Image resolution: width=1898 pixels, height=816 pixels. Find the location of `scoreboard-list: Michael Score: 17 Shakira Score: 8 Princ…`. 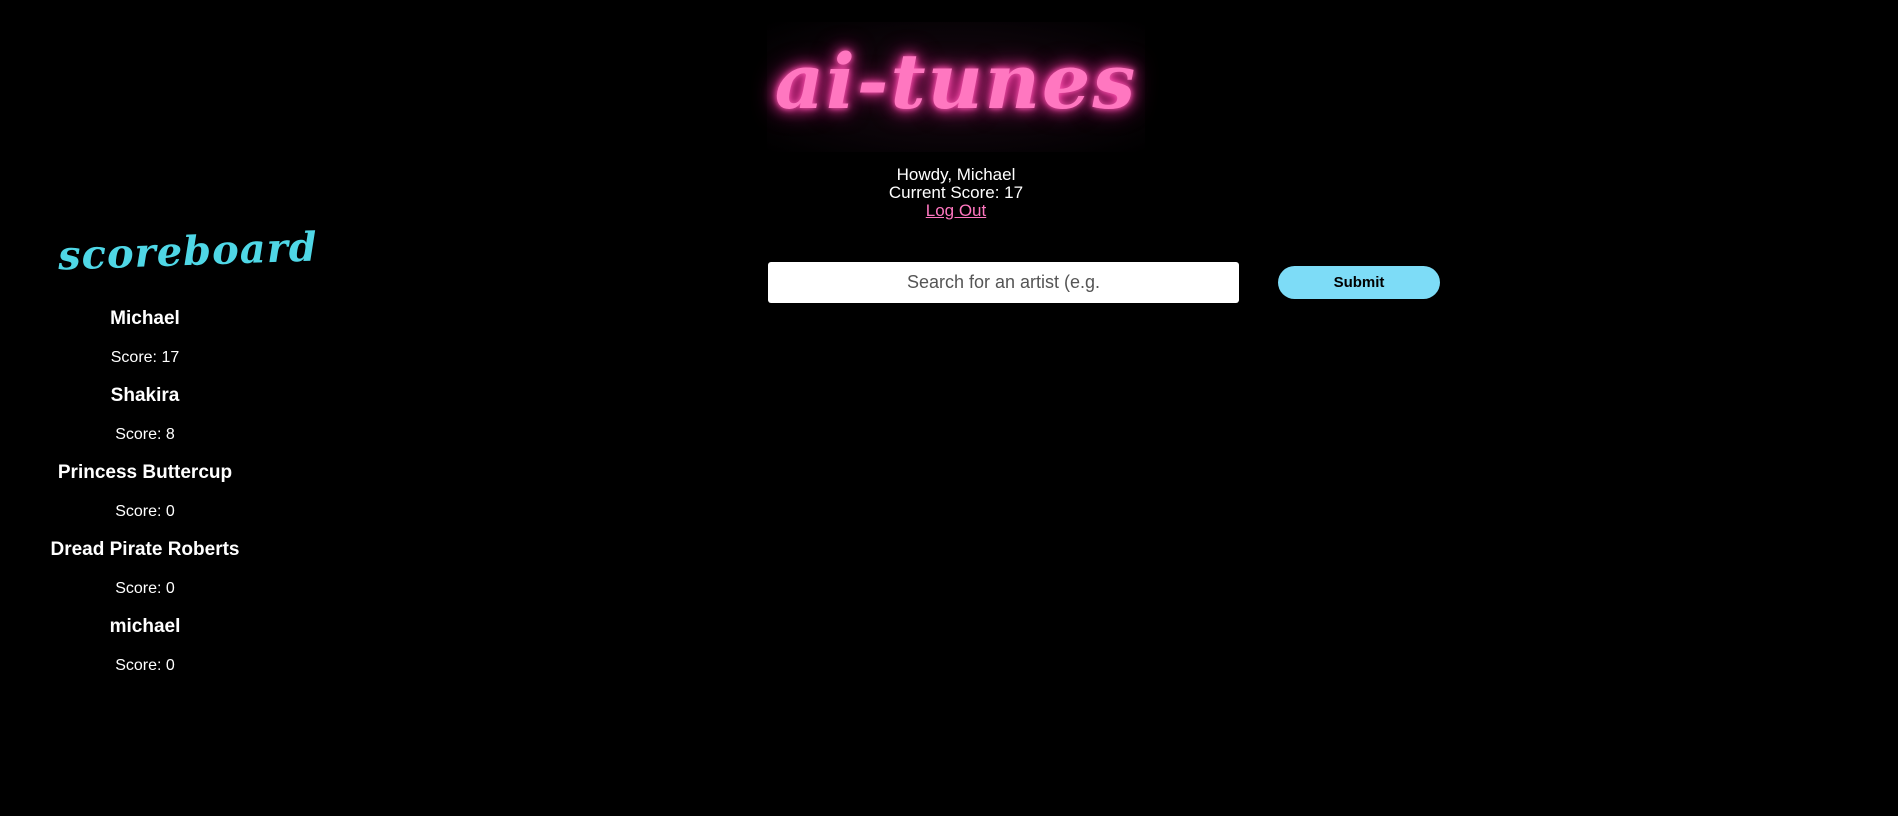

scoreboard-list: Michael Score: 17 Shakira Score: 8 Princ… is located at coordinates (145, 492).